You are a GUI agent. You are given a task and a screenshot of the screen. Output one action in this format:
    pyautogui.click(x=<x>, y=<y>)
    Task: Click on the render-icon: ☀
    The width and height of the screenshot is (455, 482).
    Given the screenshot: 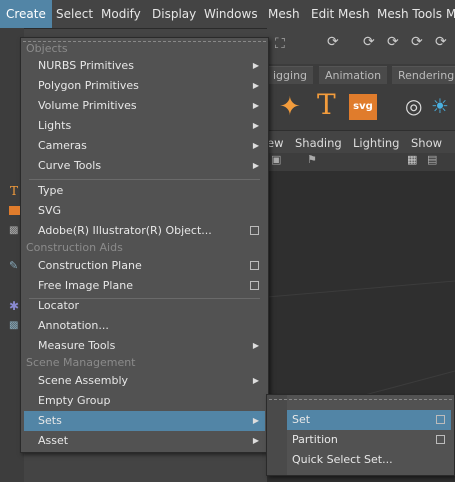 What is the action you would take?
    pyautogui.click(x=440, y=106)
    